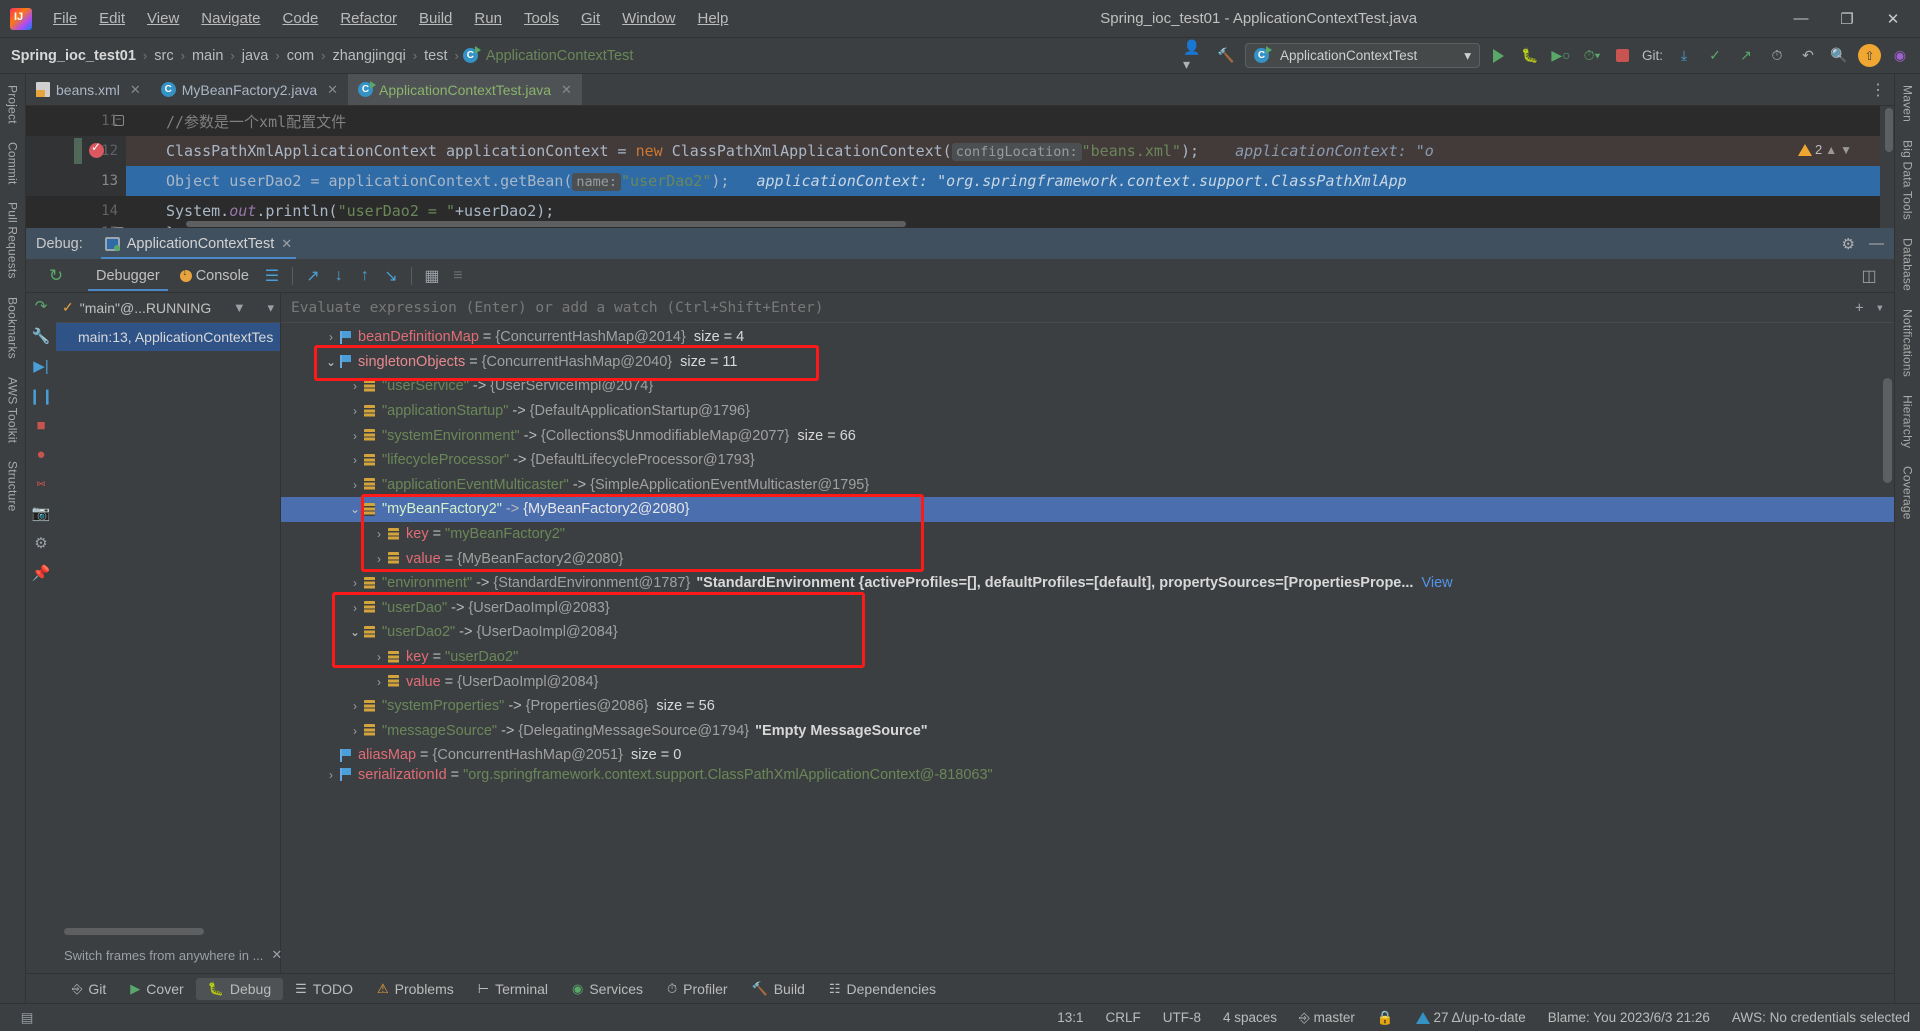  I want to click on breadcrumb-com: com, so click(300, 56).